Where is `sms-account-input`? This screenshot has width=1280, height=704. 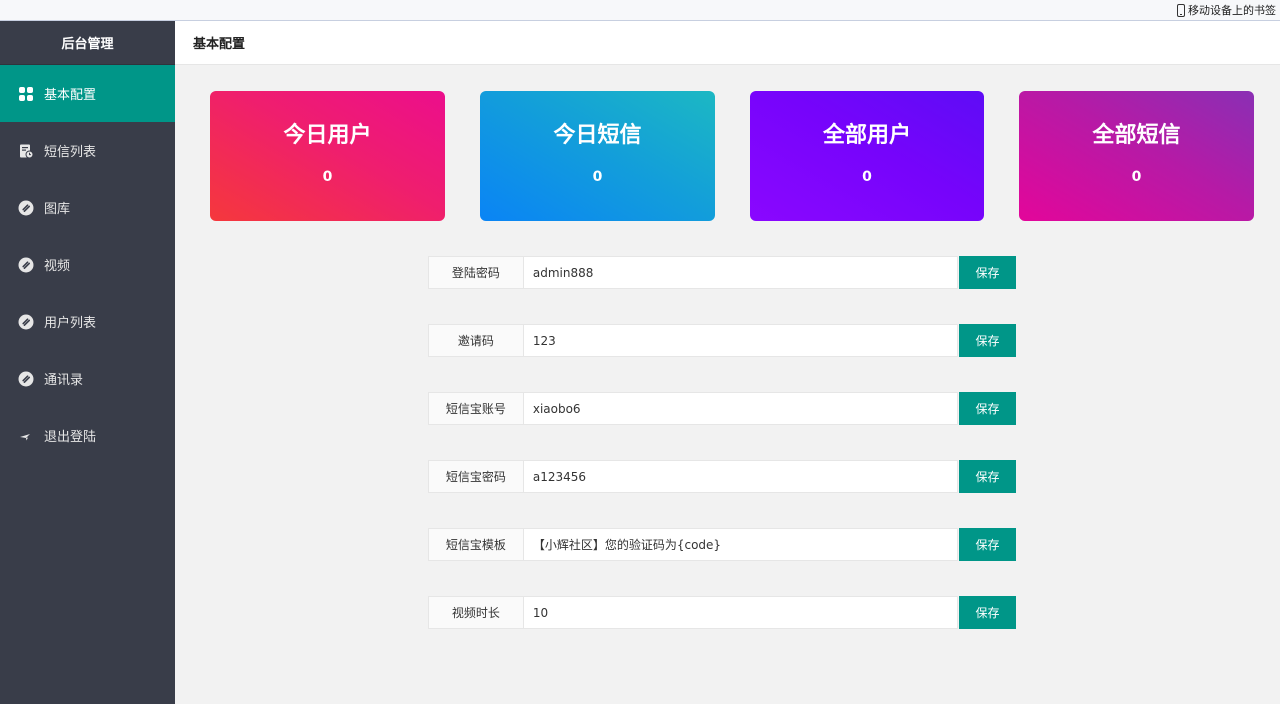 sms-account-input is located at coordinates (740, 408).